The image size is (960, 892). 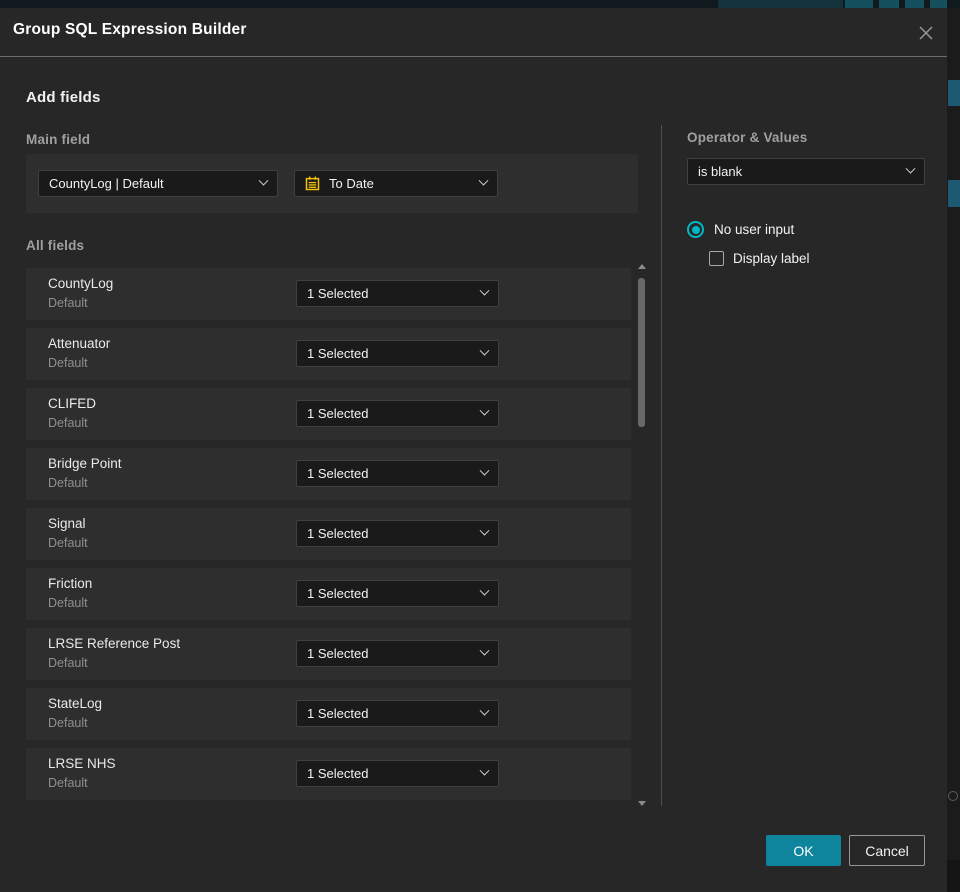 I want to click on no-user-input-label: No user input, so click(x=754, y=229).